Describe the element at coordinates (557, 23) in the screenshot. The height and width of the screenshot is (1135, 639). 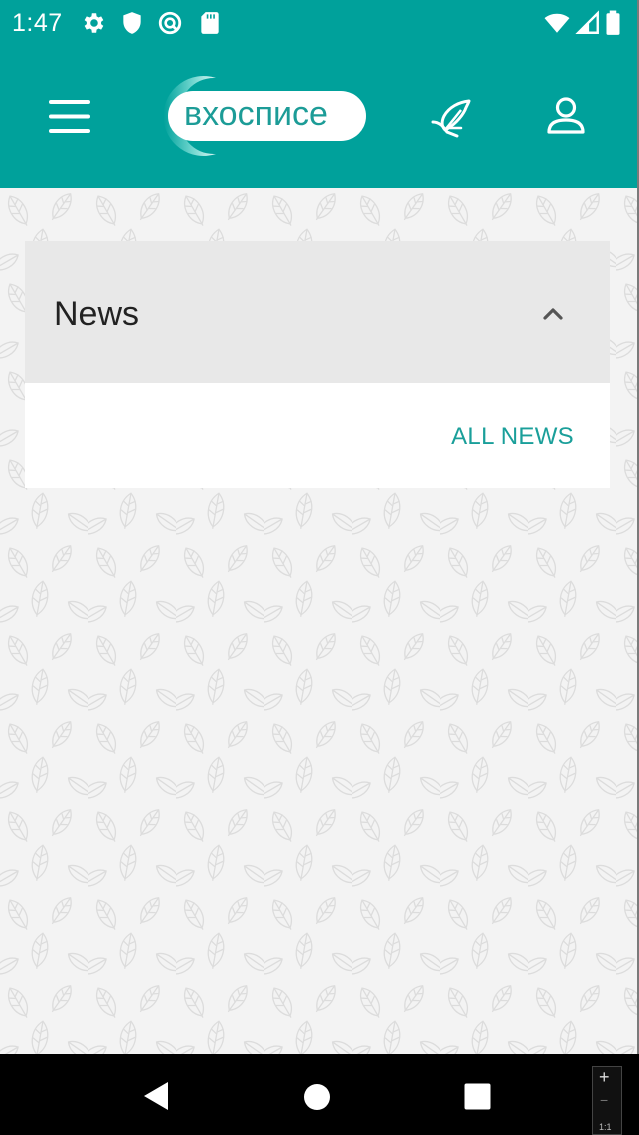
I see `wifi-icon` at that location.